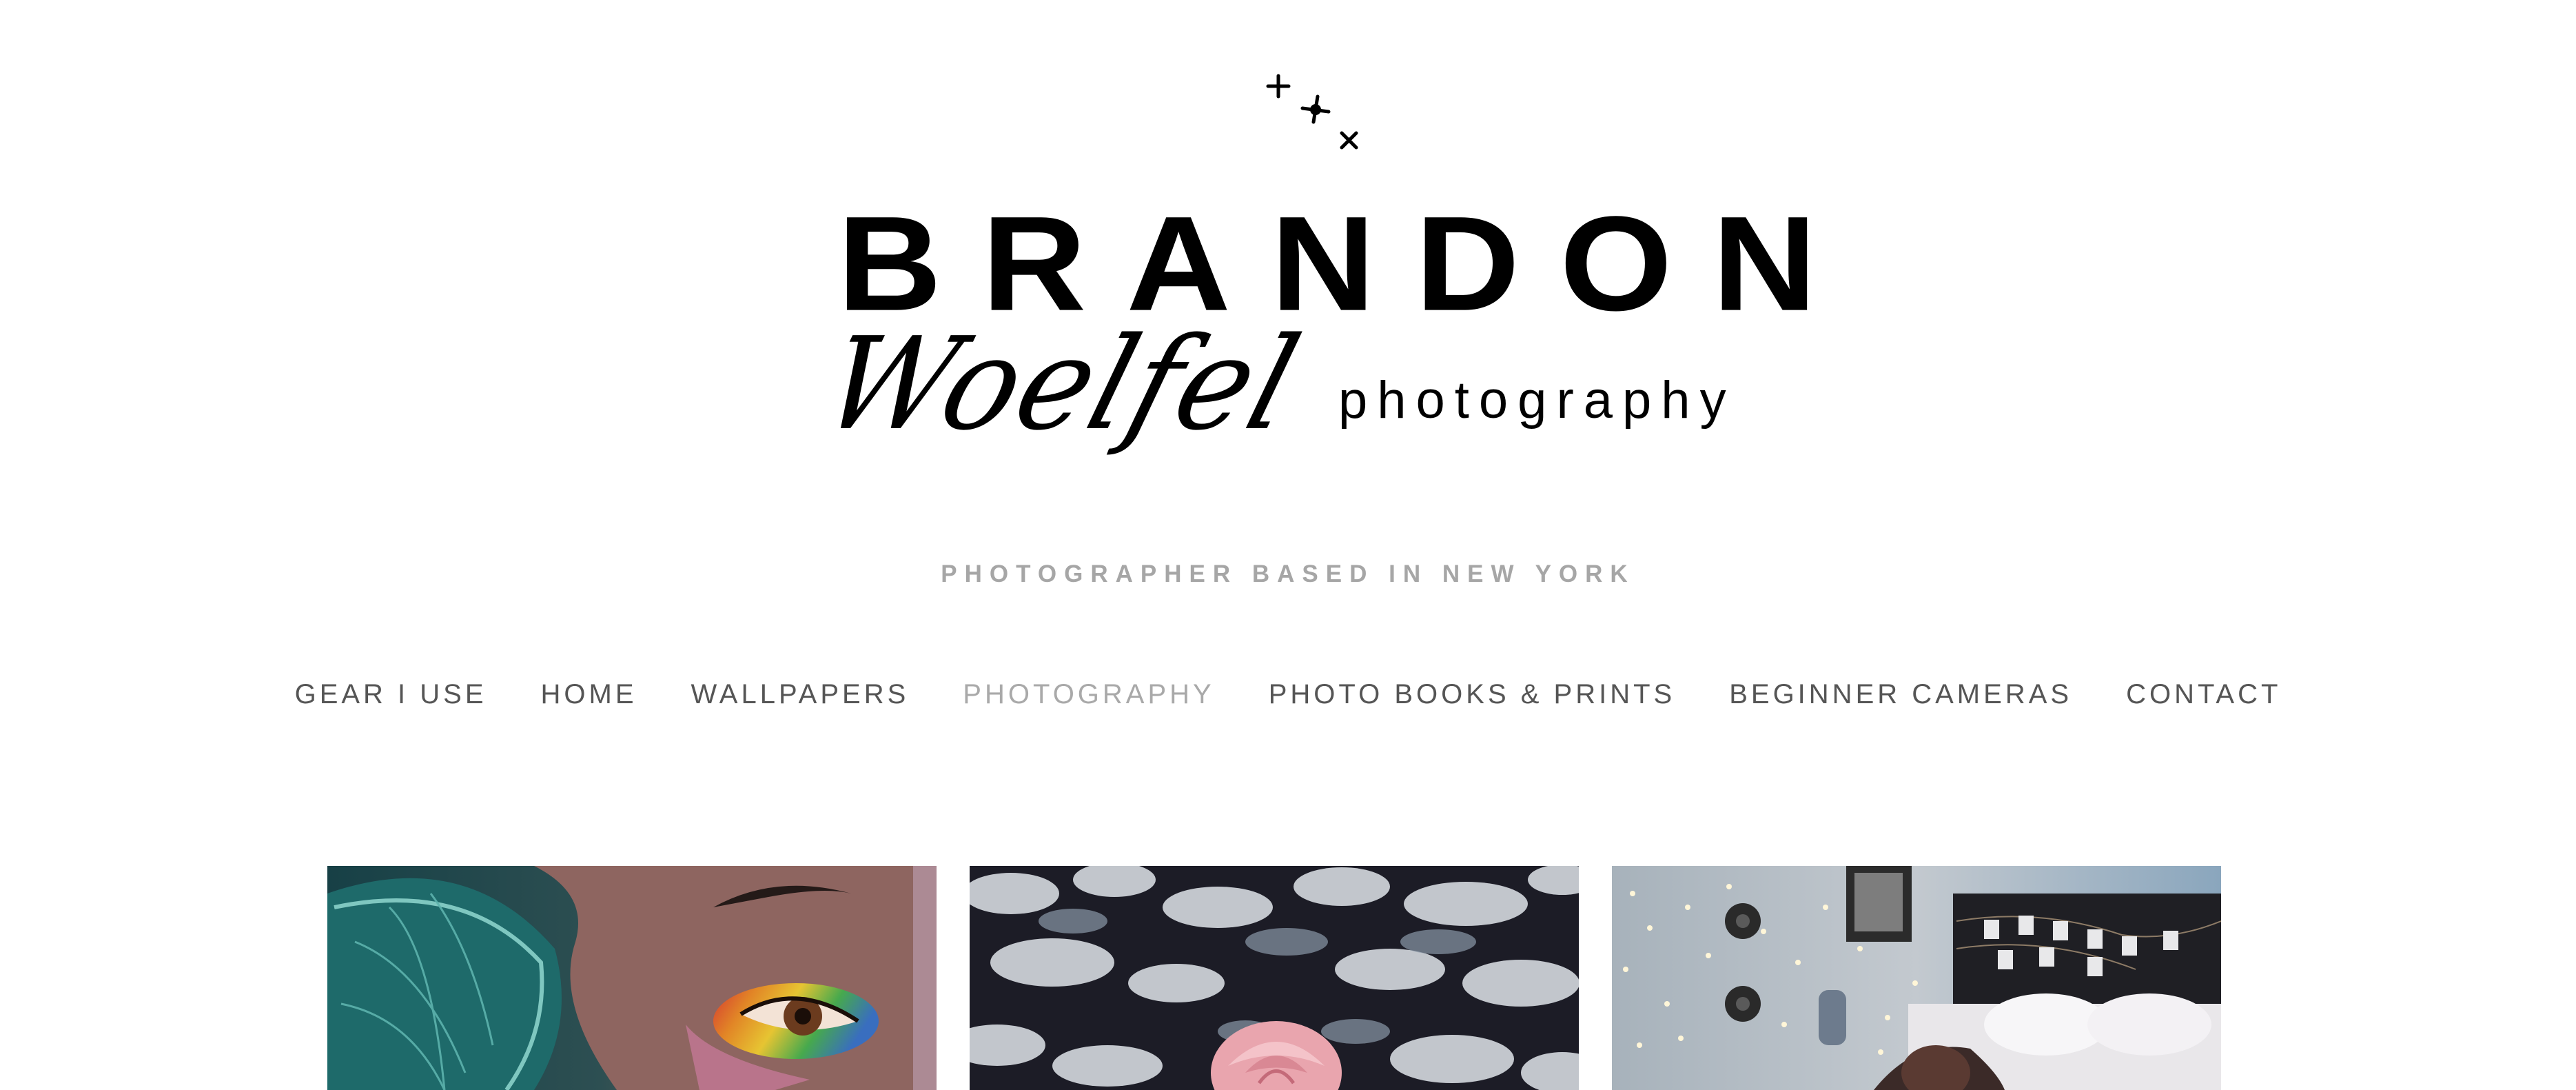  I want to click on gallery-photo-snowy-rose, so click(1274, 978).